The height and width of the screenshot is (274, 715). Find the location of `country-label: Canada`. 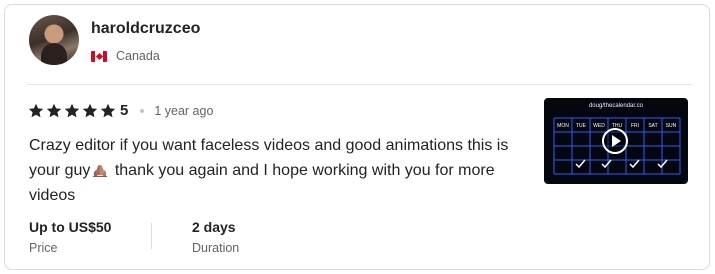

country-label: Canada is located at coordinates (138, 56).